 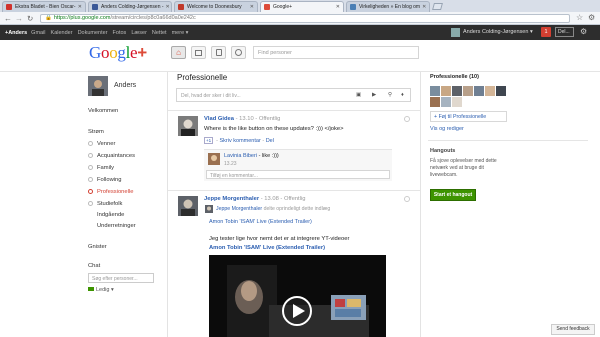 I want to click on circle-family: Family, so click(x=101, y=168).